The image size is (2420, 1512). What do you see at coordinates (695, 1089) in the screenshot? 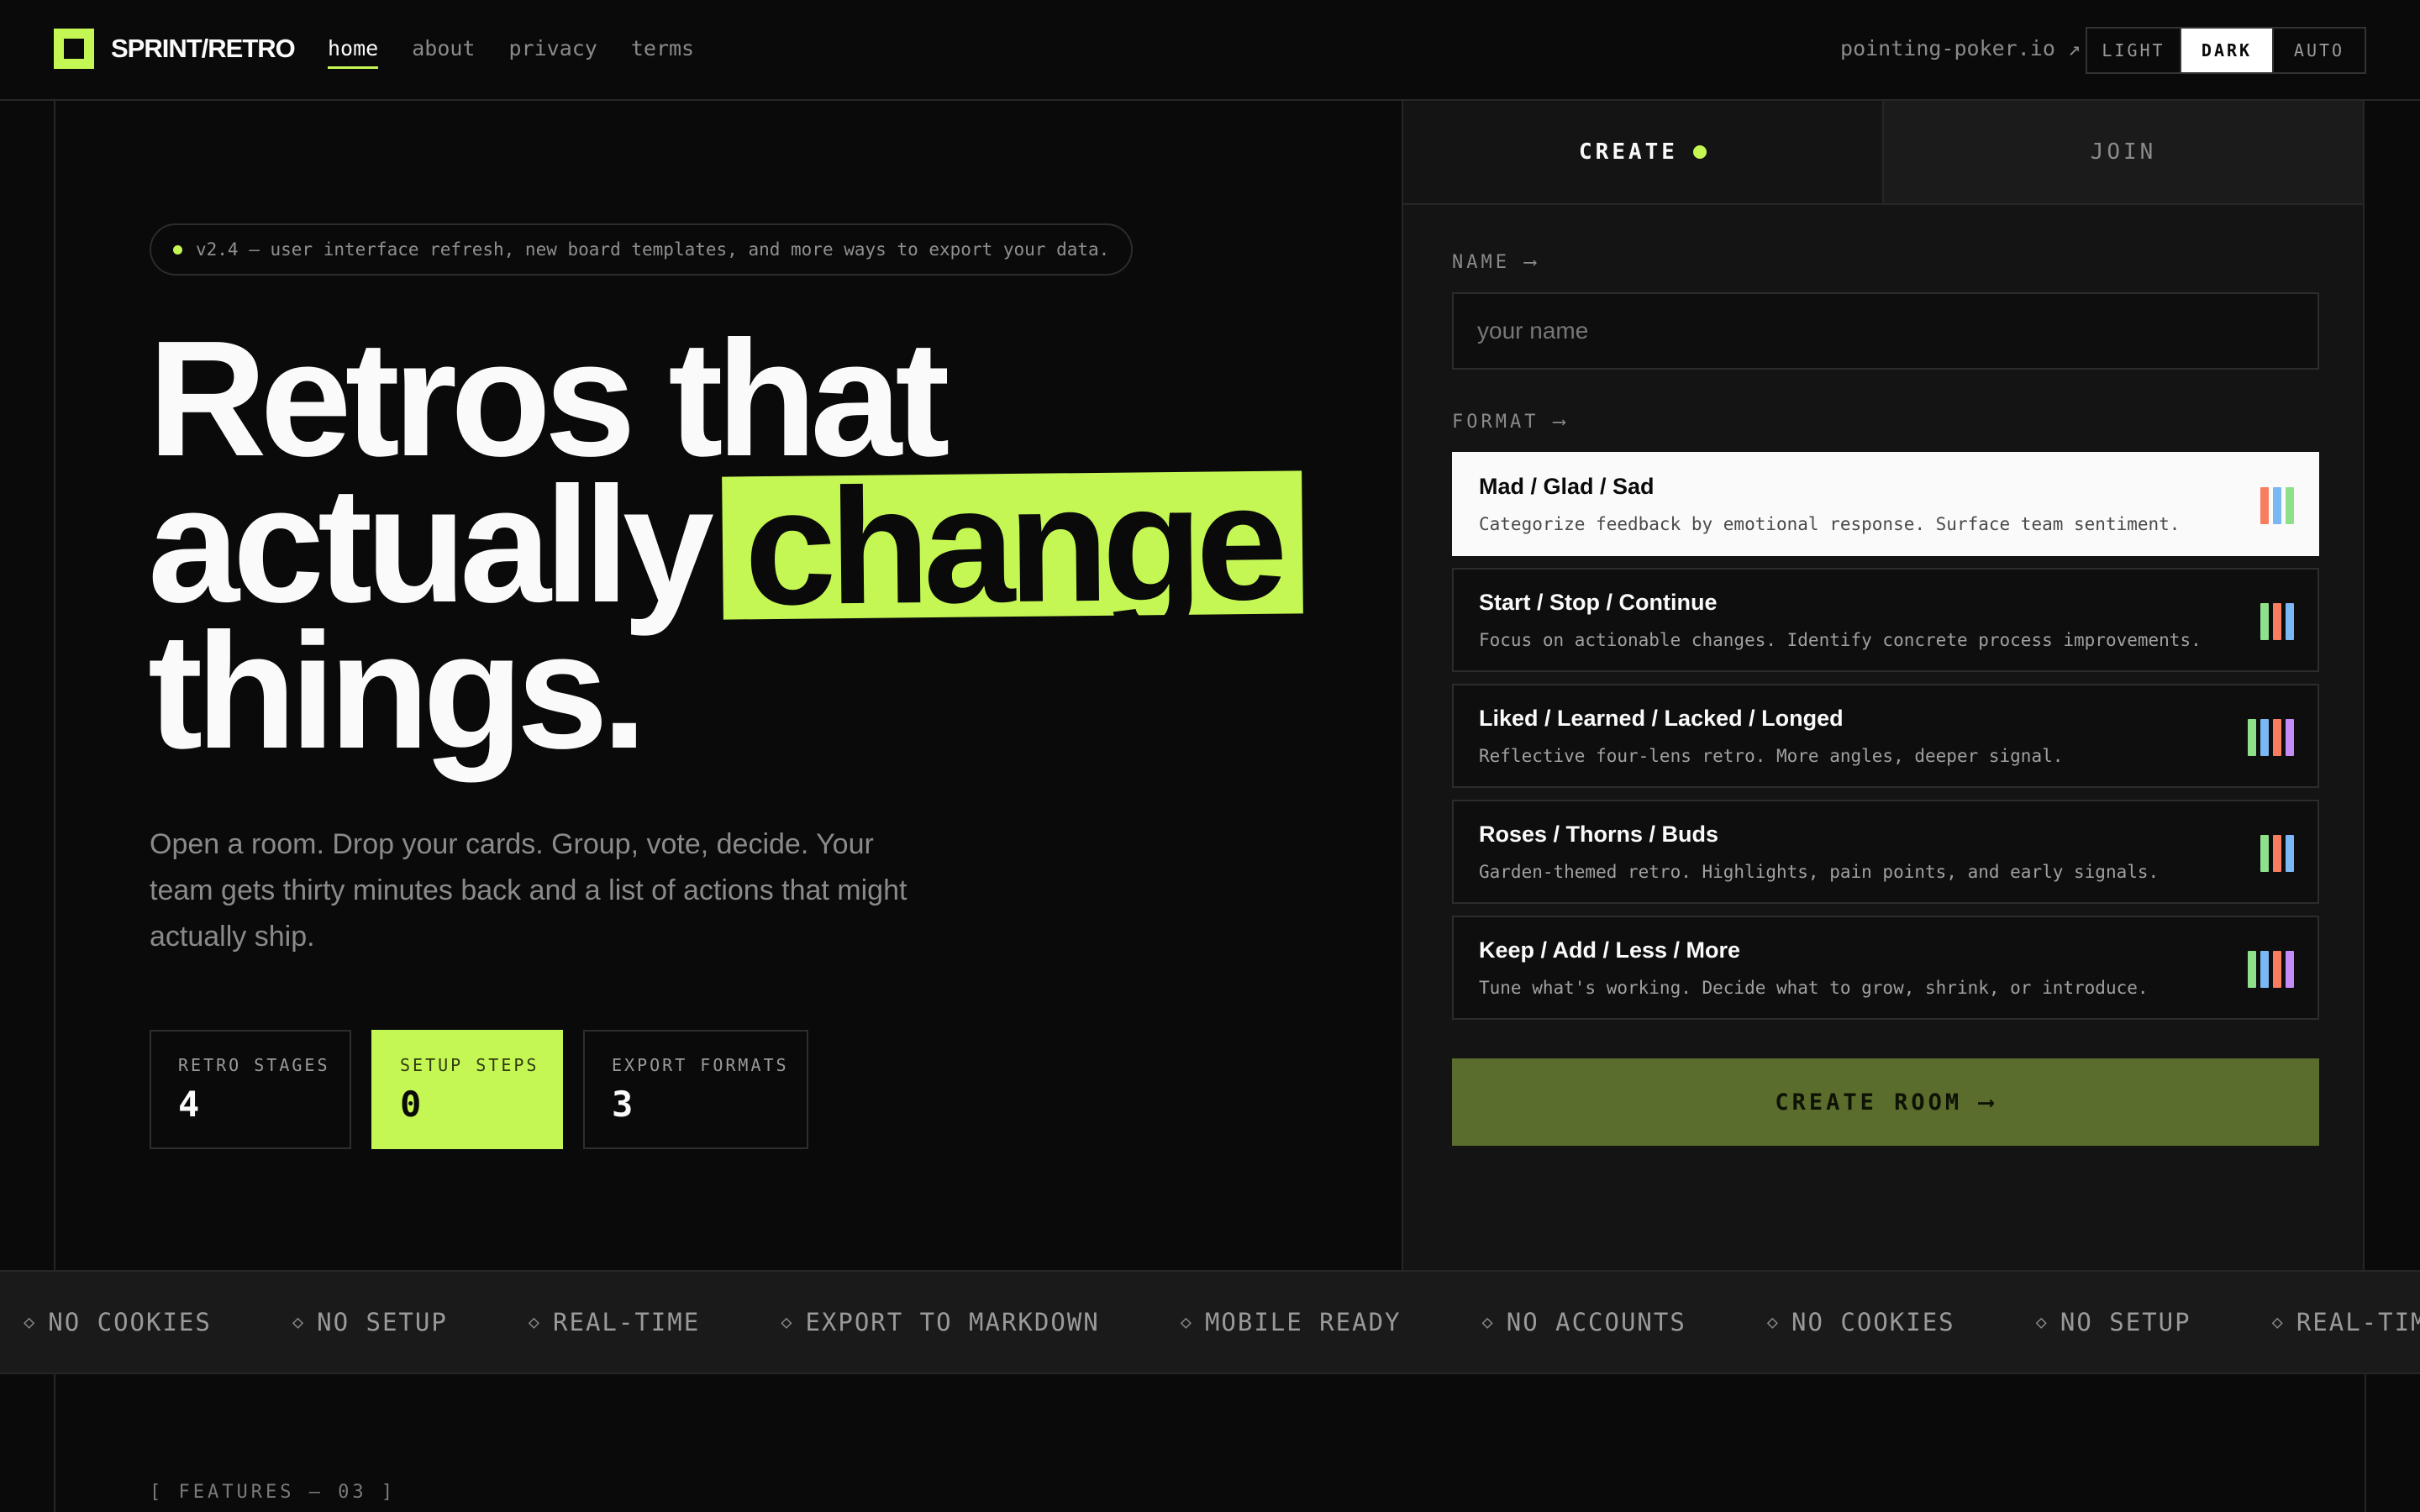
I see `stat-export-formats: EXPORT FORMATS 3` at bounding box center [695, 1089].